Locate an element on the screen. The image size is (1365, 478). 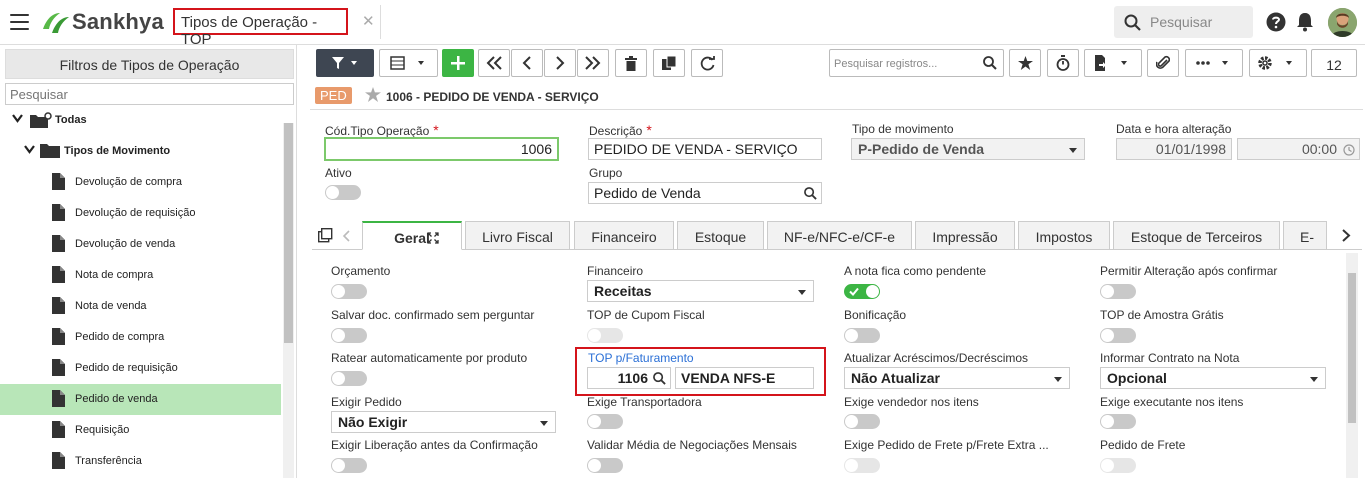
bonificacao-toggle is located at coordinates (862, 335).